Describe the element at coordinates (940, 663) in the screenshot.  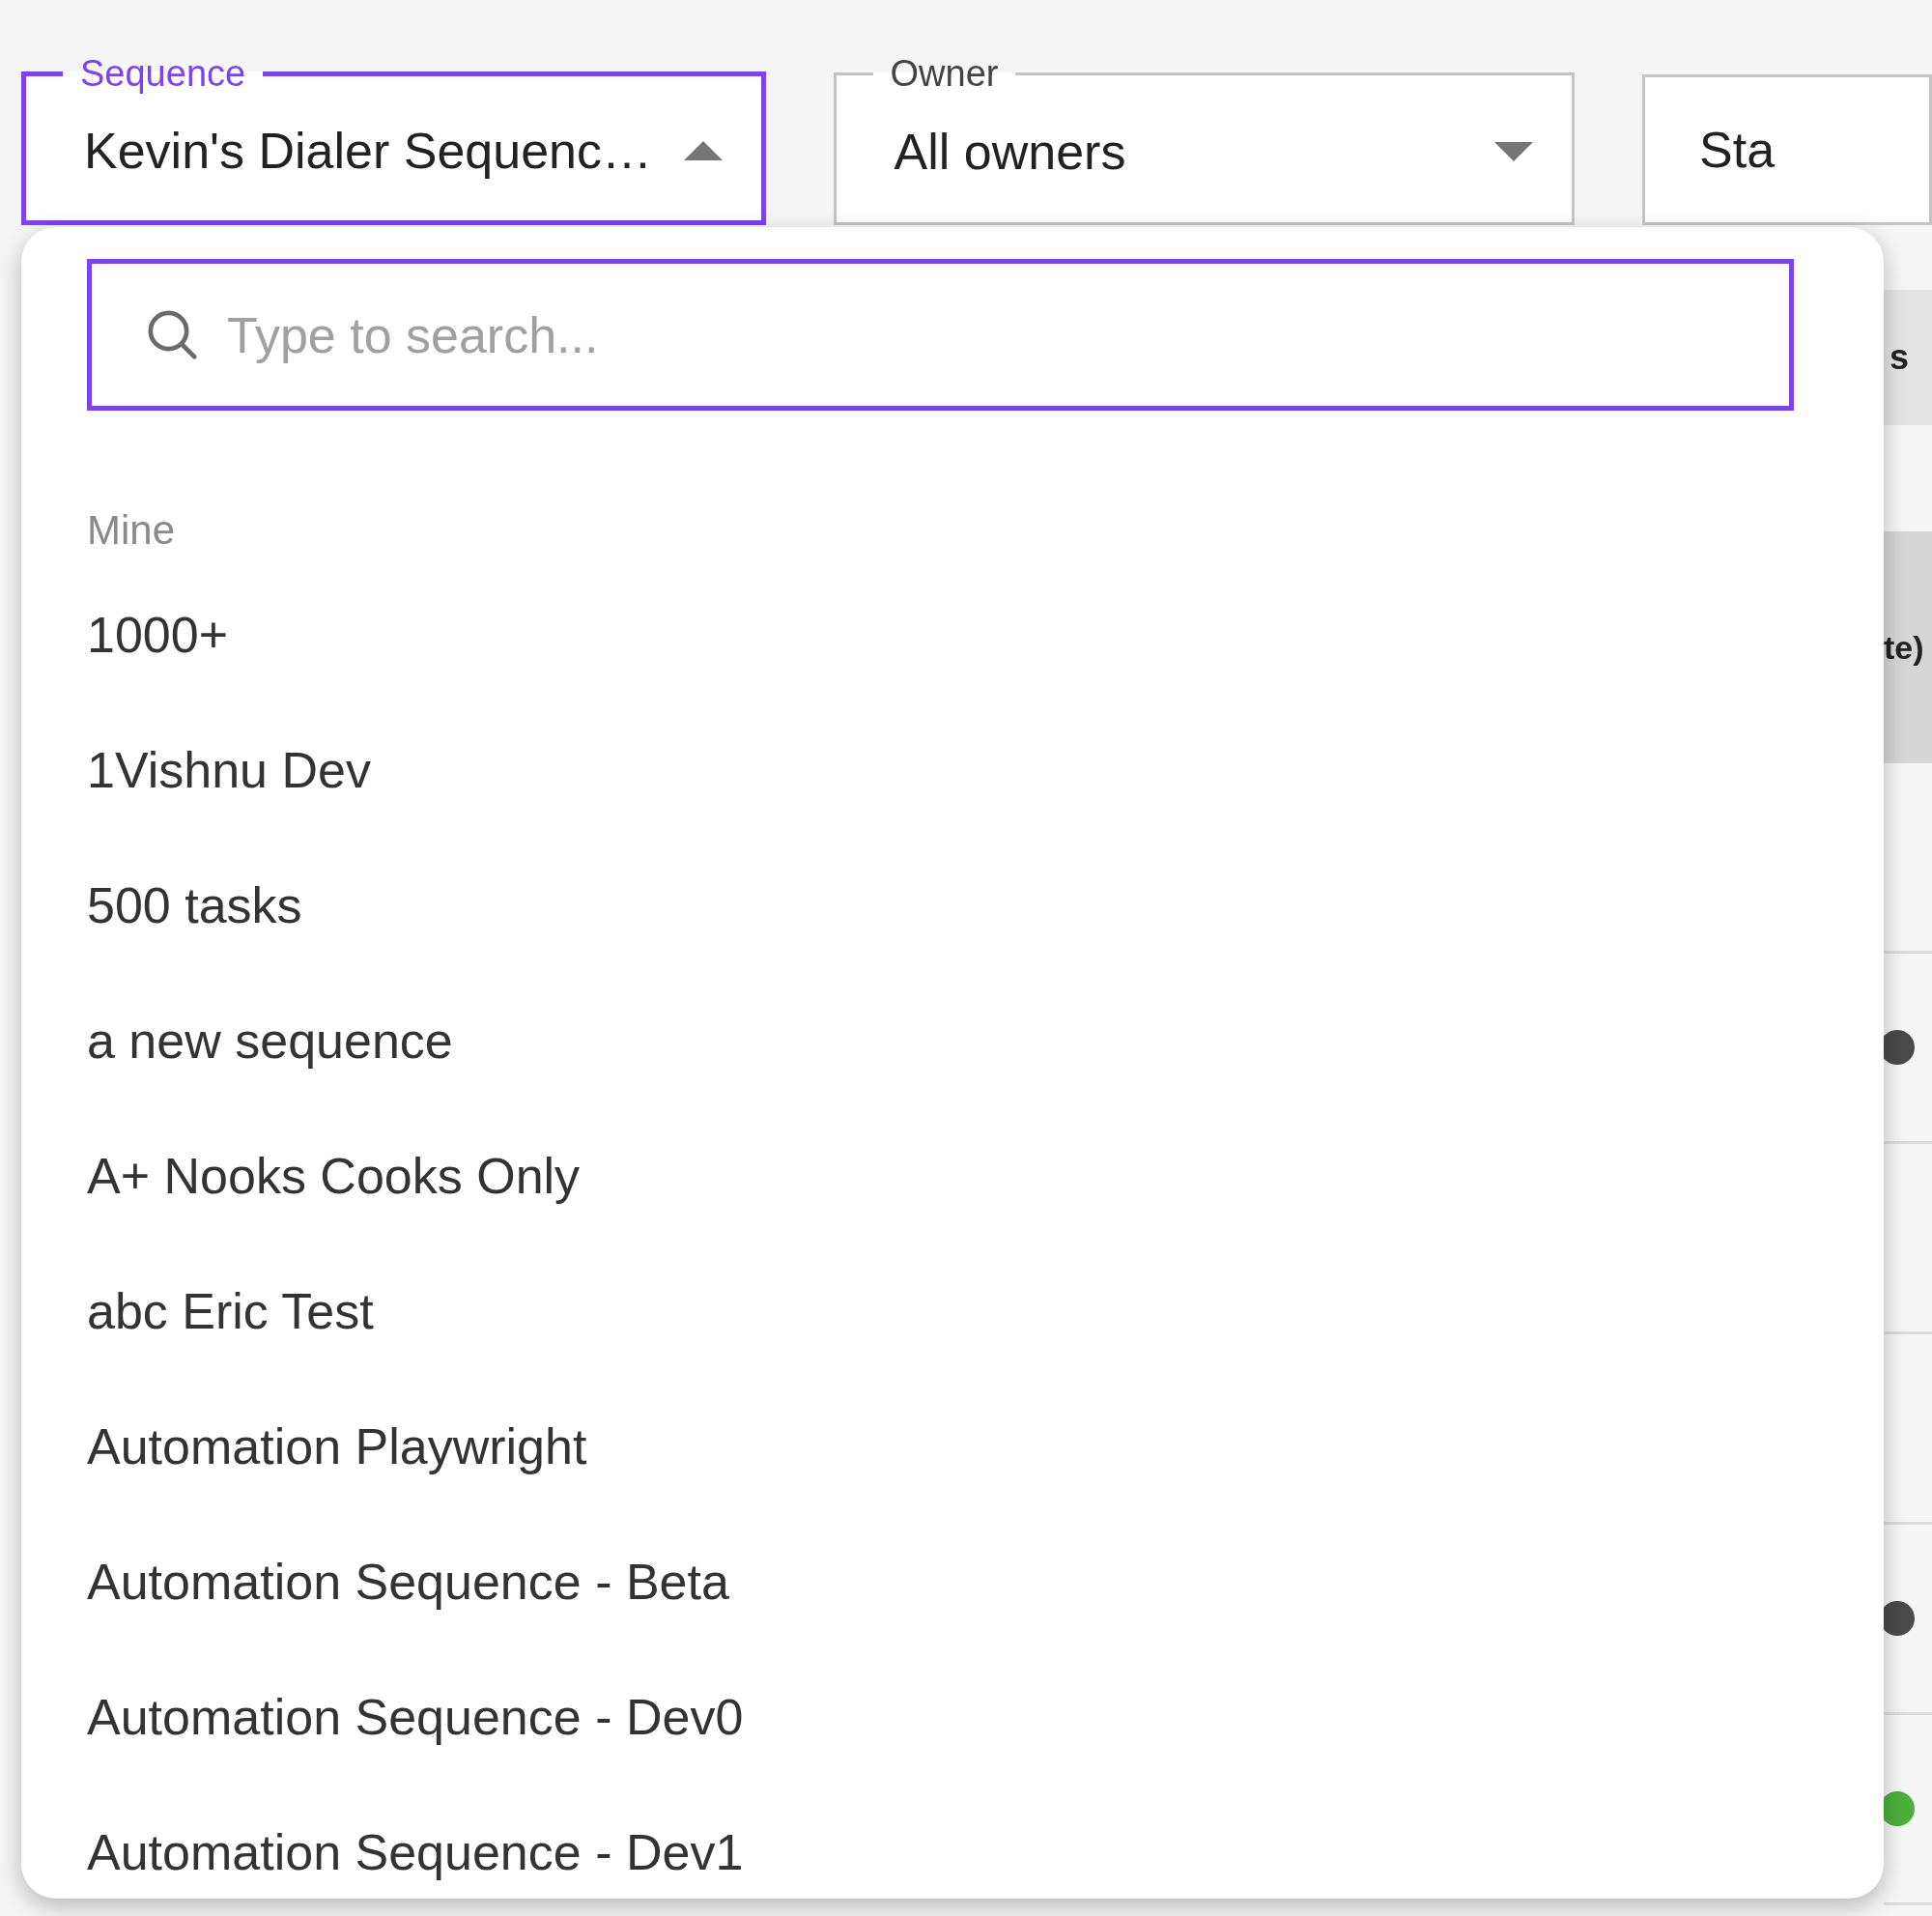
I see `option-item: 1000+` at that location.